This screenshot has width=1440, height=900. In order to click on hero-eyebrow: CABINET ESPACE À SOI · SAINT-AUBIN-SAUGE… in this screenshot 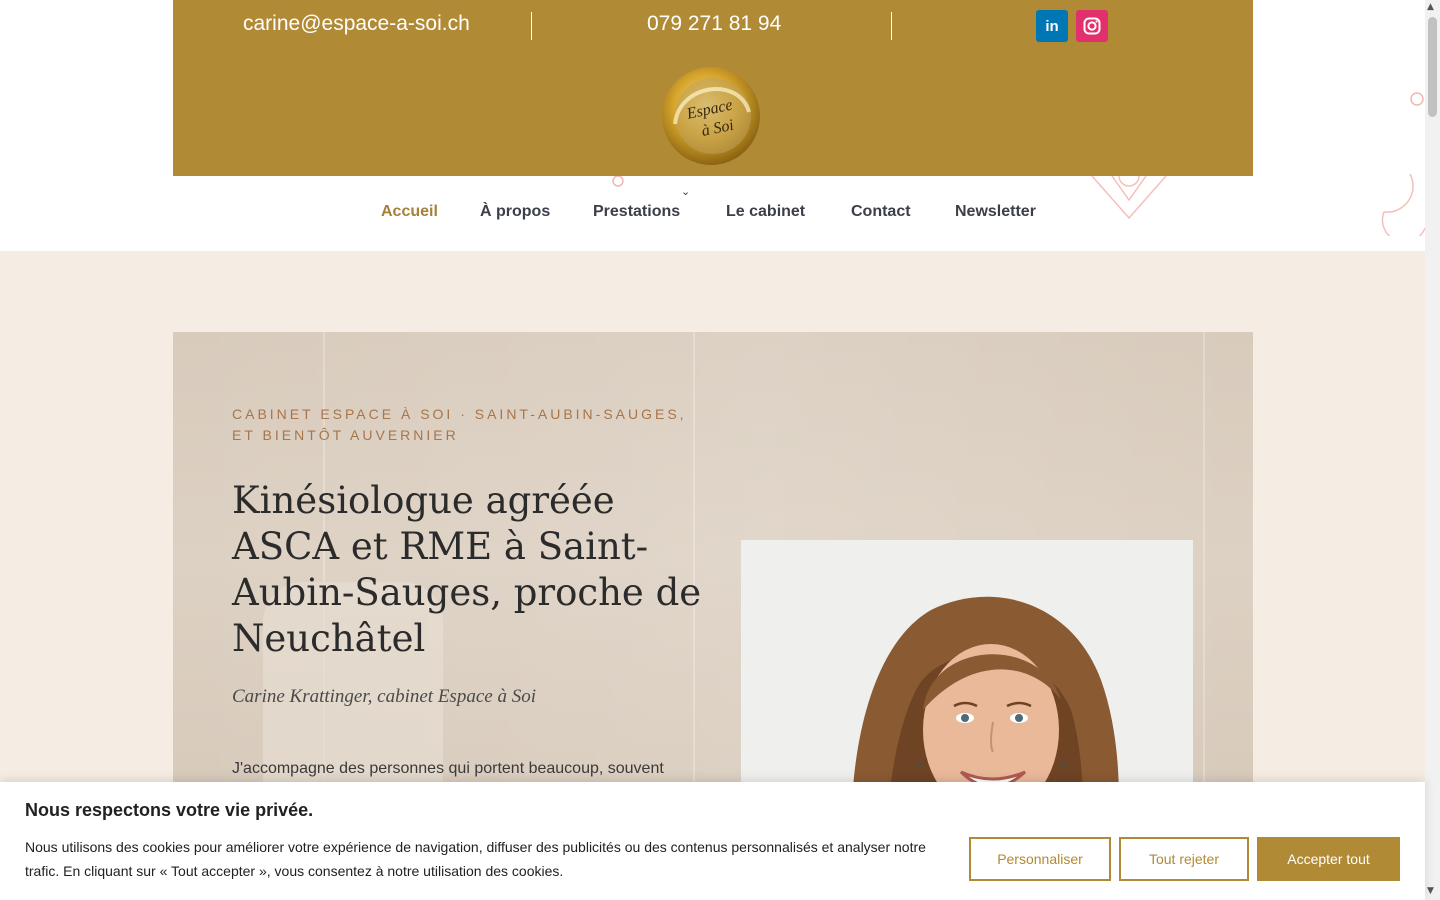, I will do `click(459, 424)`.